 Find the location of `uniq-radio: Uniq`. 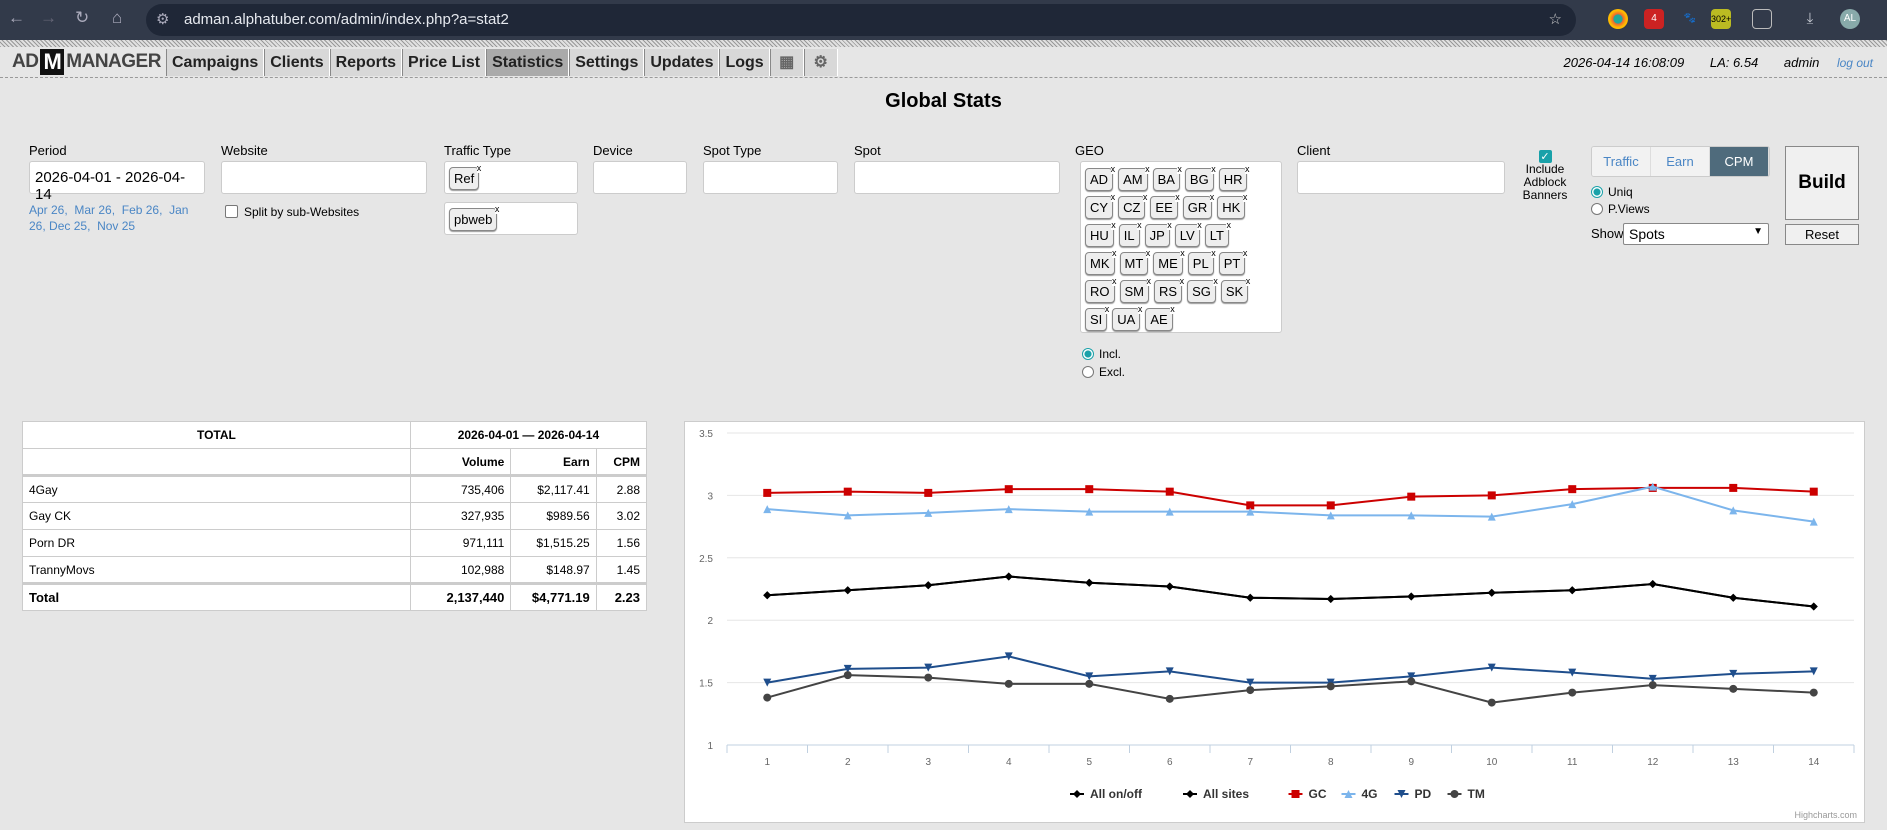

uniq-radio: Uniq is located at coordinates (1620, 192).